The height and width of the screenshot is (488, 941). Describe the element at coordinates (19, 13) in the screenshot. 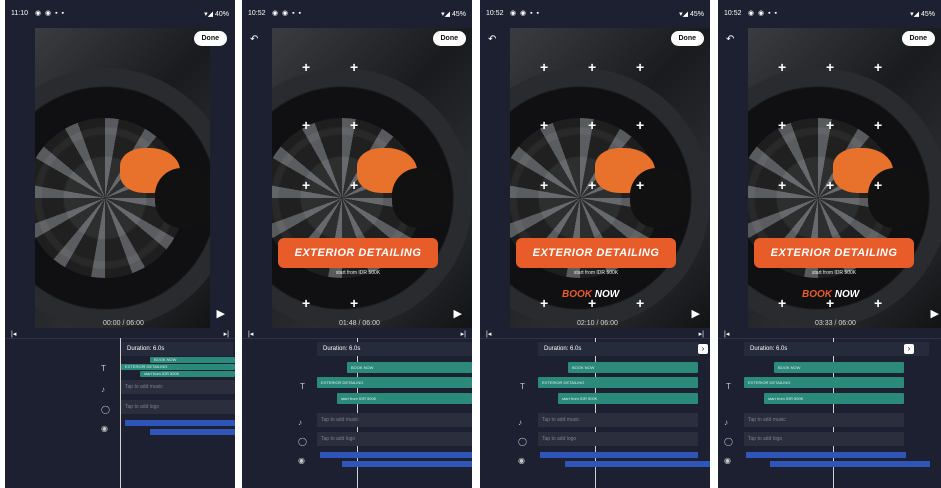

I see `status-time: 11:10` at that location.